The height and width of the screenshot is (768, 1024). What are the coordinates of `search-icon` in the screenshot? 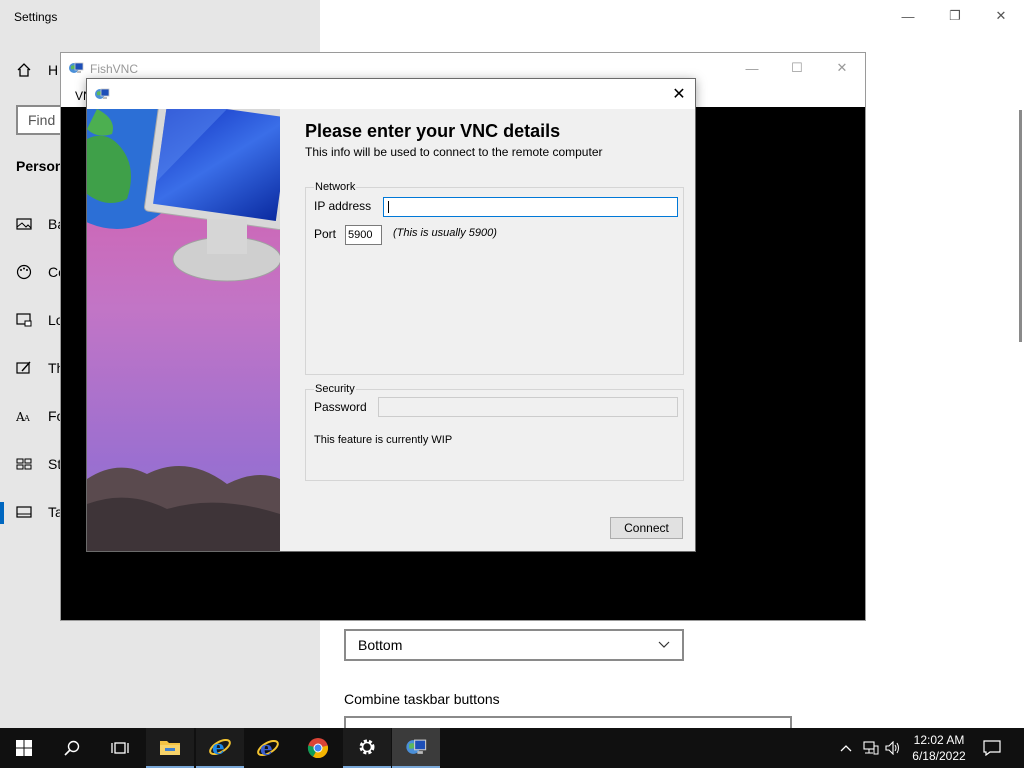 It's located at (72, 748).